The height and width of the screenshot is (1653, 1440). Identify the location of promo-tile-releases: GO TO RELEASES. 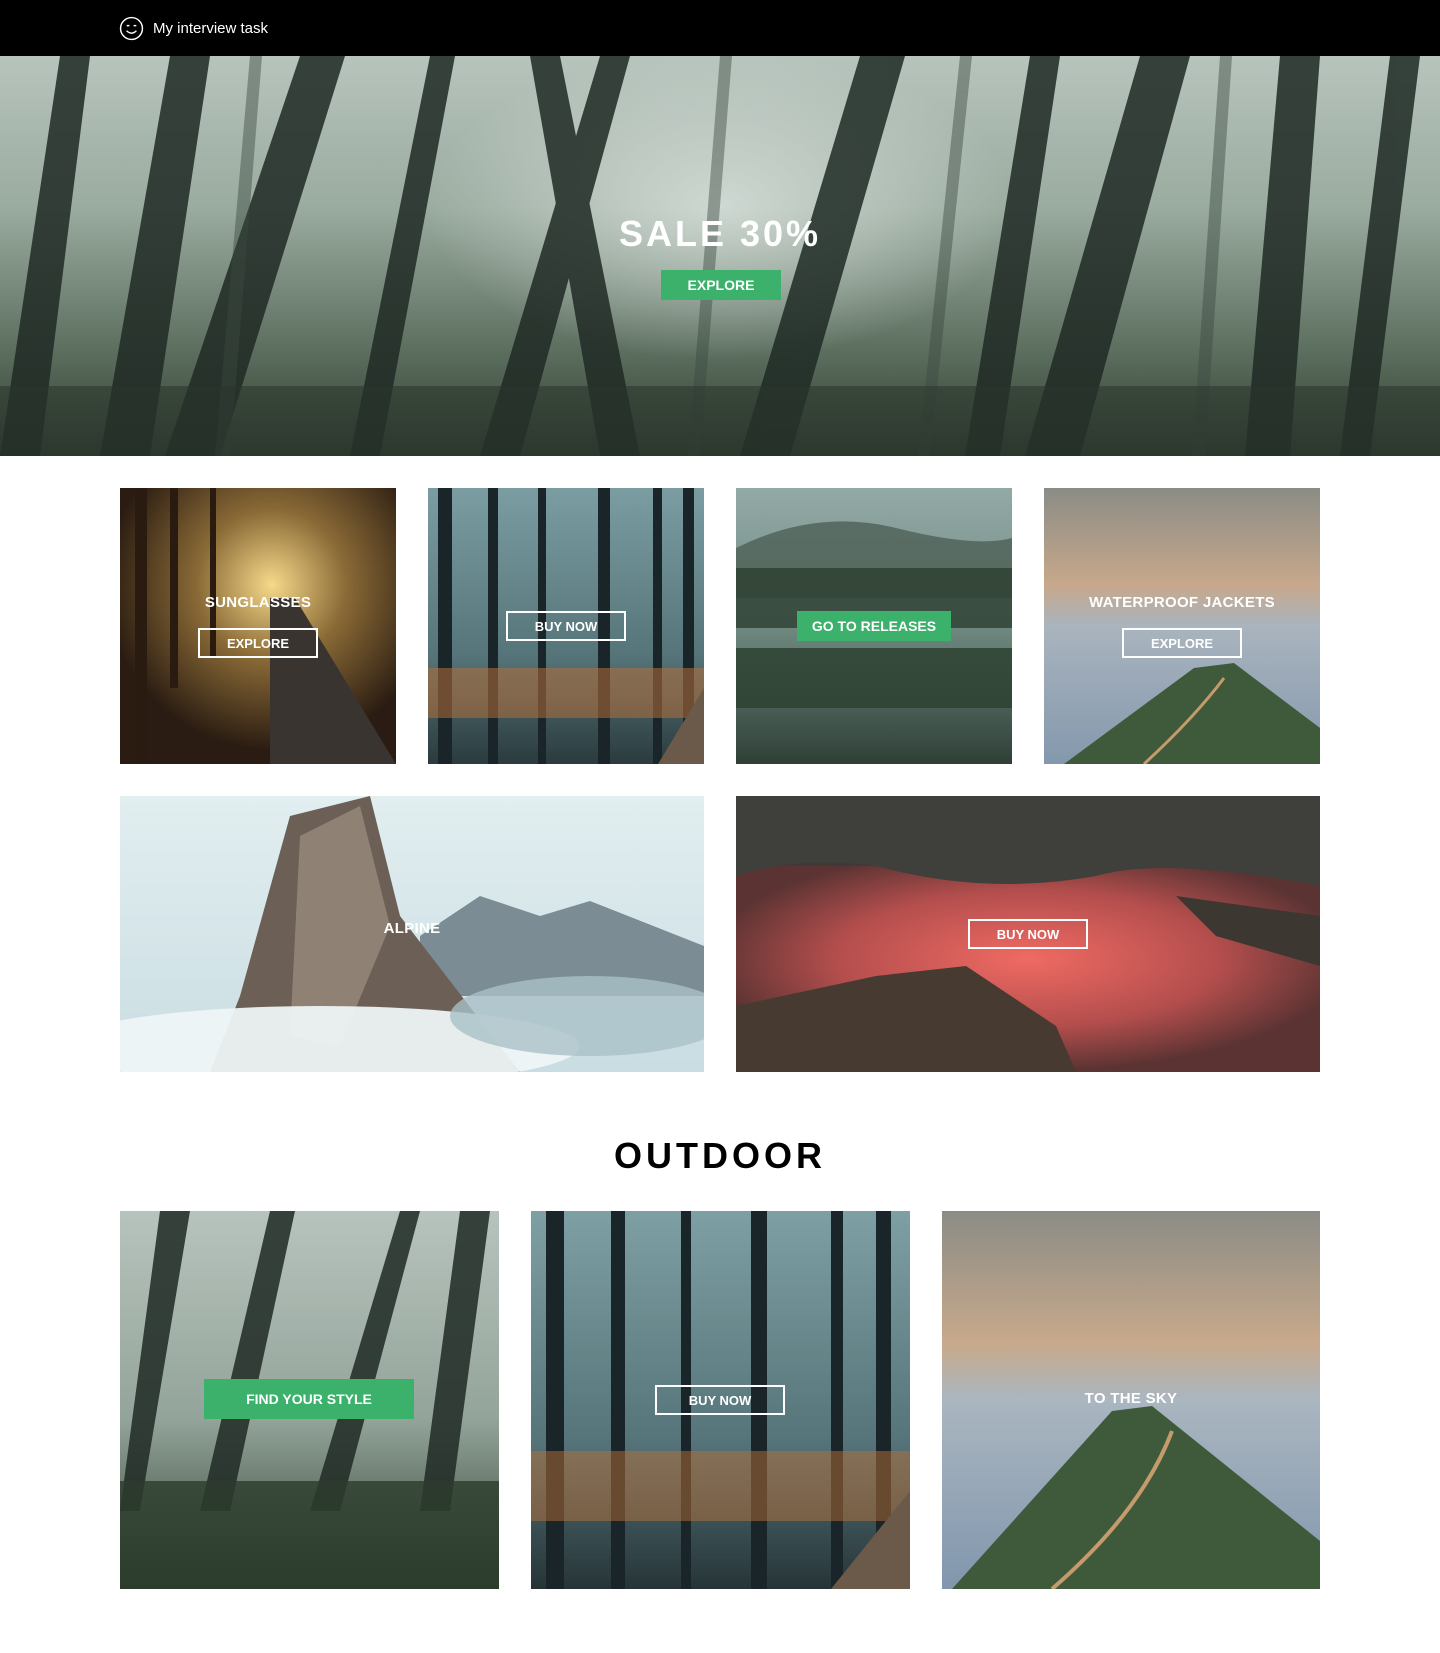
(874, 626).